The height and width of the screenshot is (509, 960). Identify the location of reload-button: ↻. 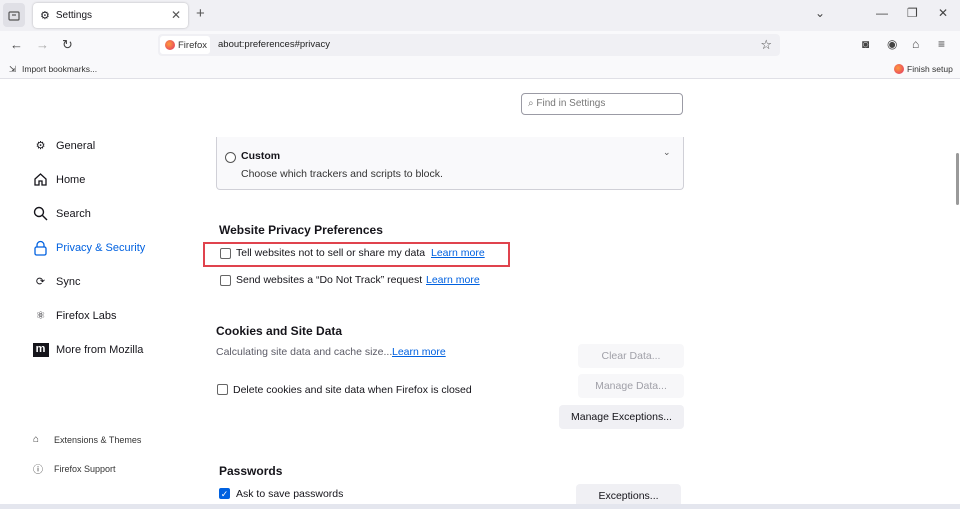
(67, 45).